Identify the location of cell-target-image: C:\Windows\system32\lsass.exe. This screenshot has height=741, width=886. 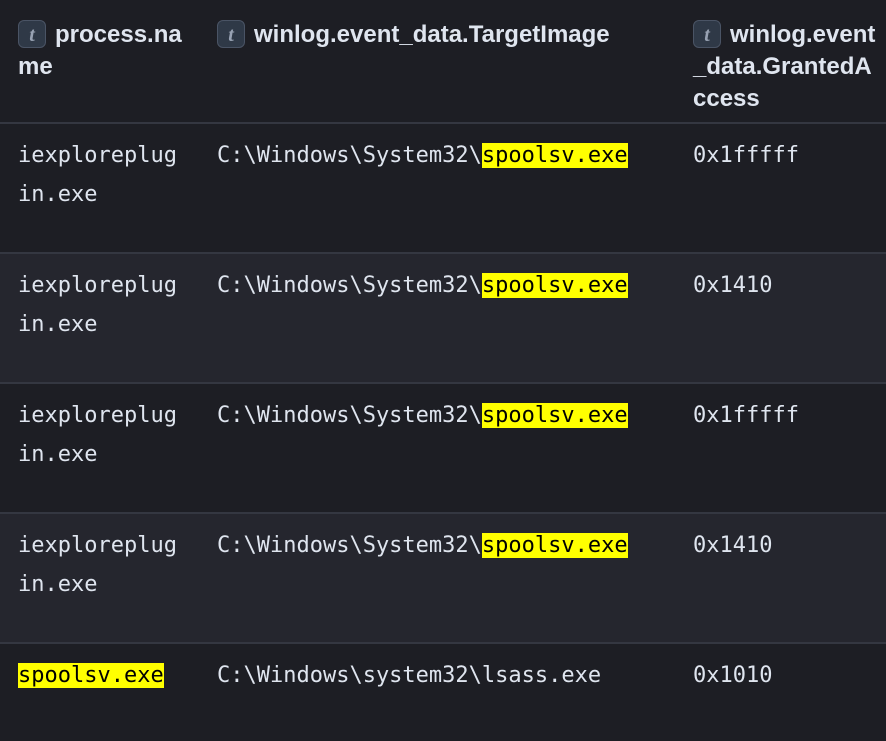
(409, 675).